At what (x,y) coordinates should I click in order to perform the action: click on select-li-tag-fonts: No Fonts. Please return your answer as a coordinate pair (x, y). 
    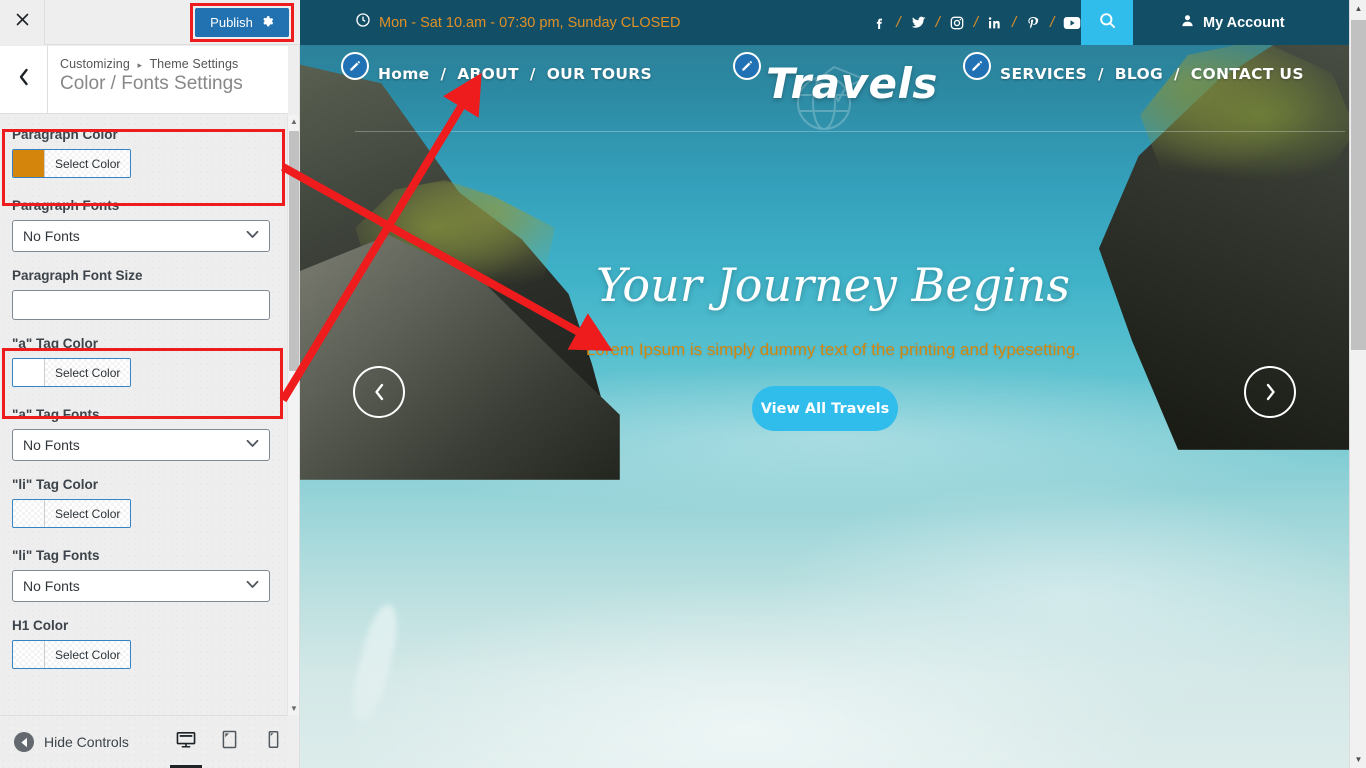
    Looking at the image, I should click on (141, 586).